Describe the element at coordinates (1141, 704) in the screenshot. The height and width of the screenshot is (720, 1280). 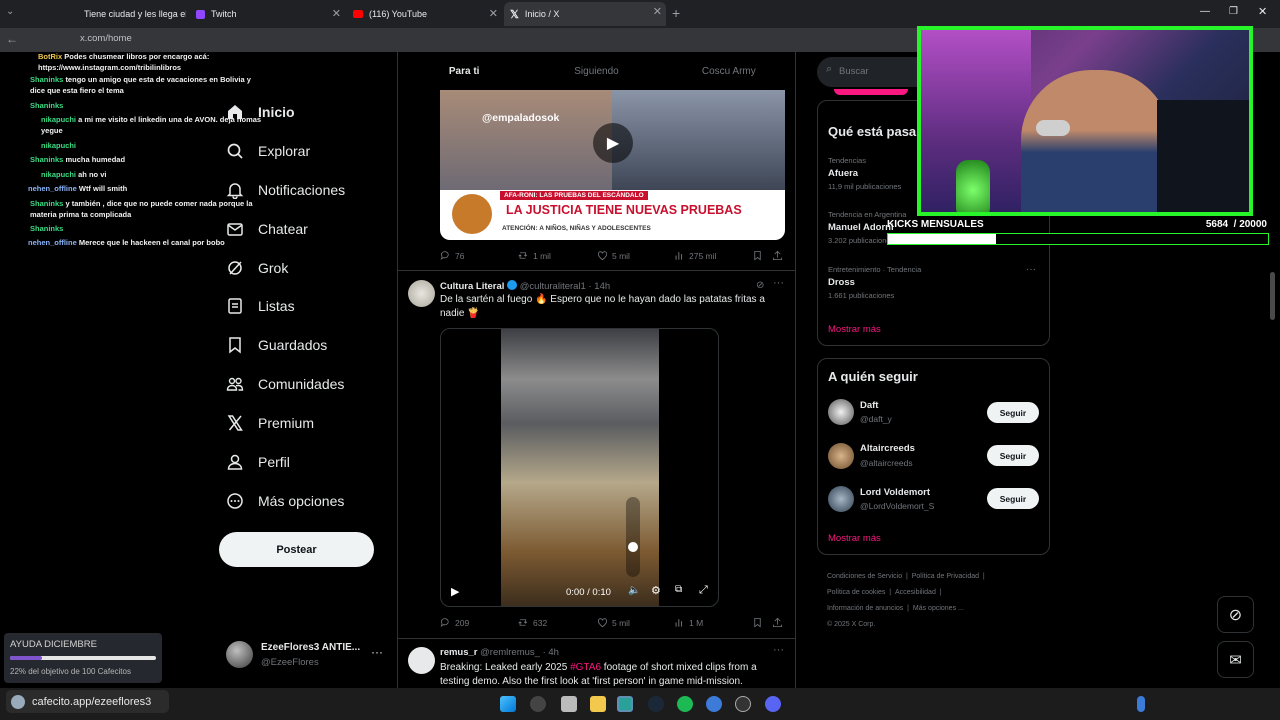
I see `microphone-icon` at that location.